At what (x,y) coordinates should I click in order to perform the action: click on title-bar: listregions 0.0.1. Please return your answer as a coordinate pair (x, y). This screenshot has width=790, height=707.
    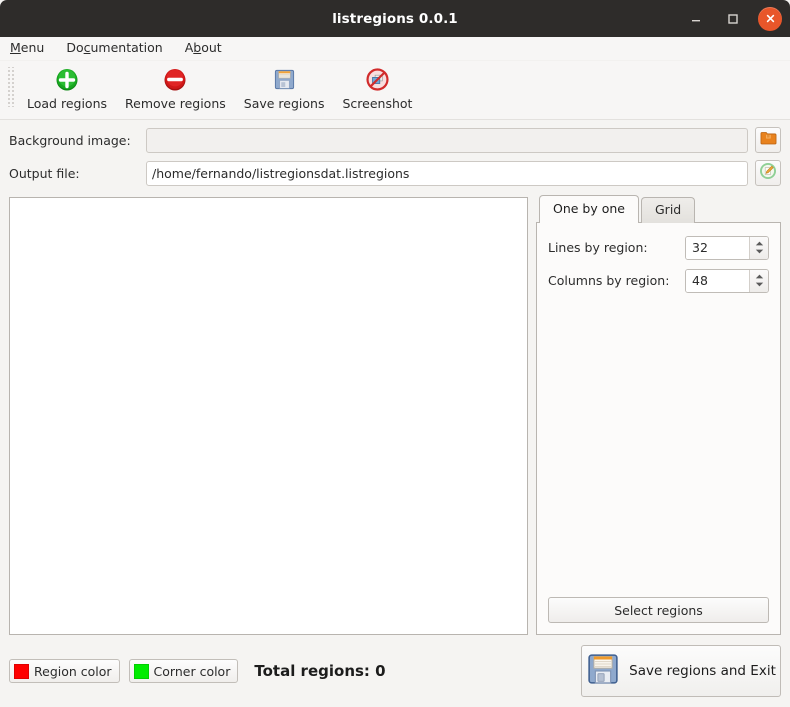
    Looking at the image, I should click on (395, 18).